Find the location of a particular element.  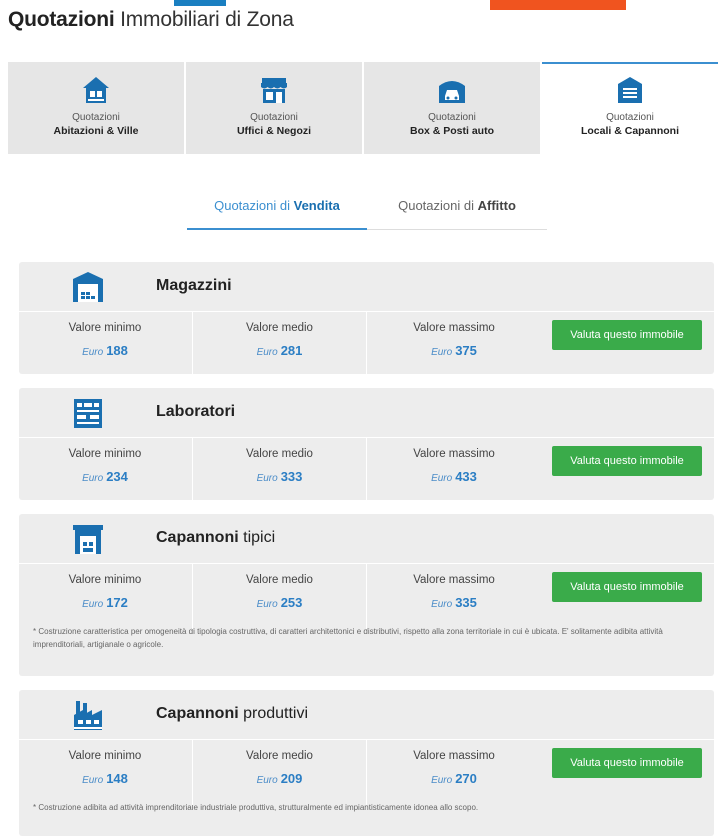

tab-affitto: Quotazioni di Affitto is located at coordinates (457, 206).